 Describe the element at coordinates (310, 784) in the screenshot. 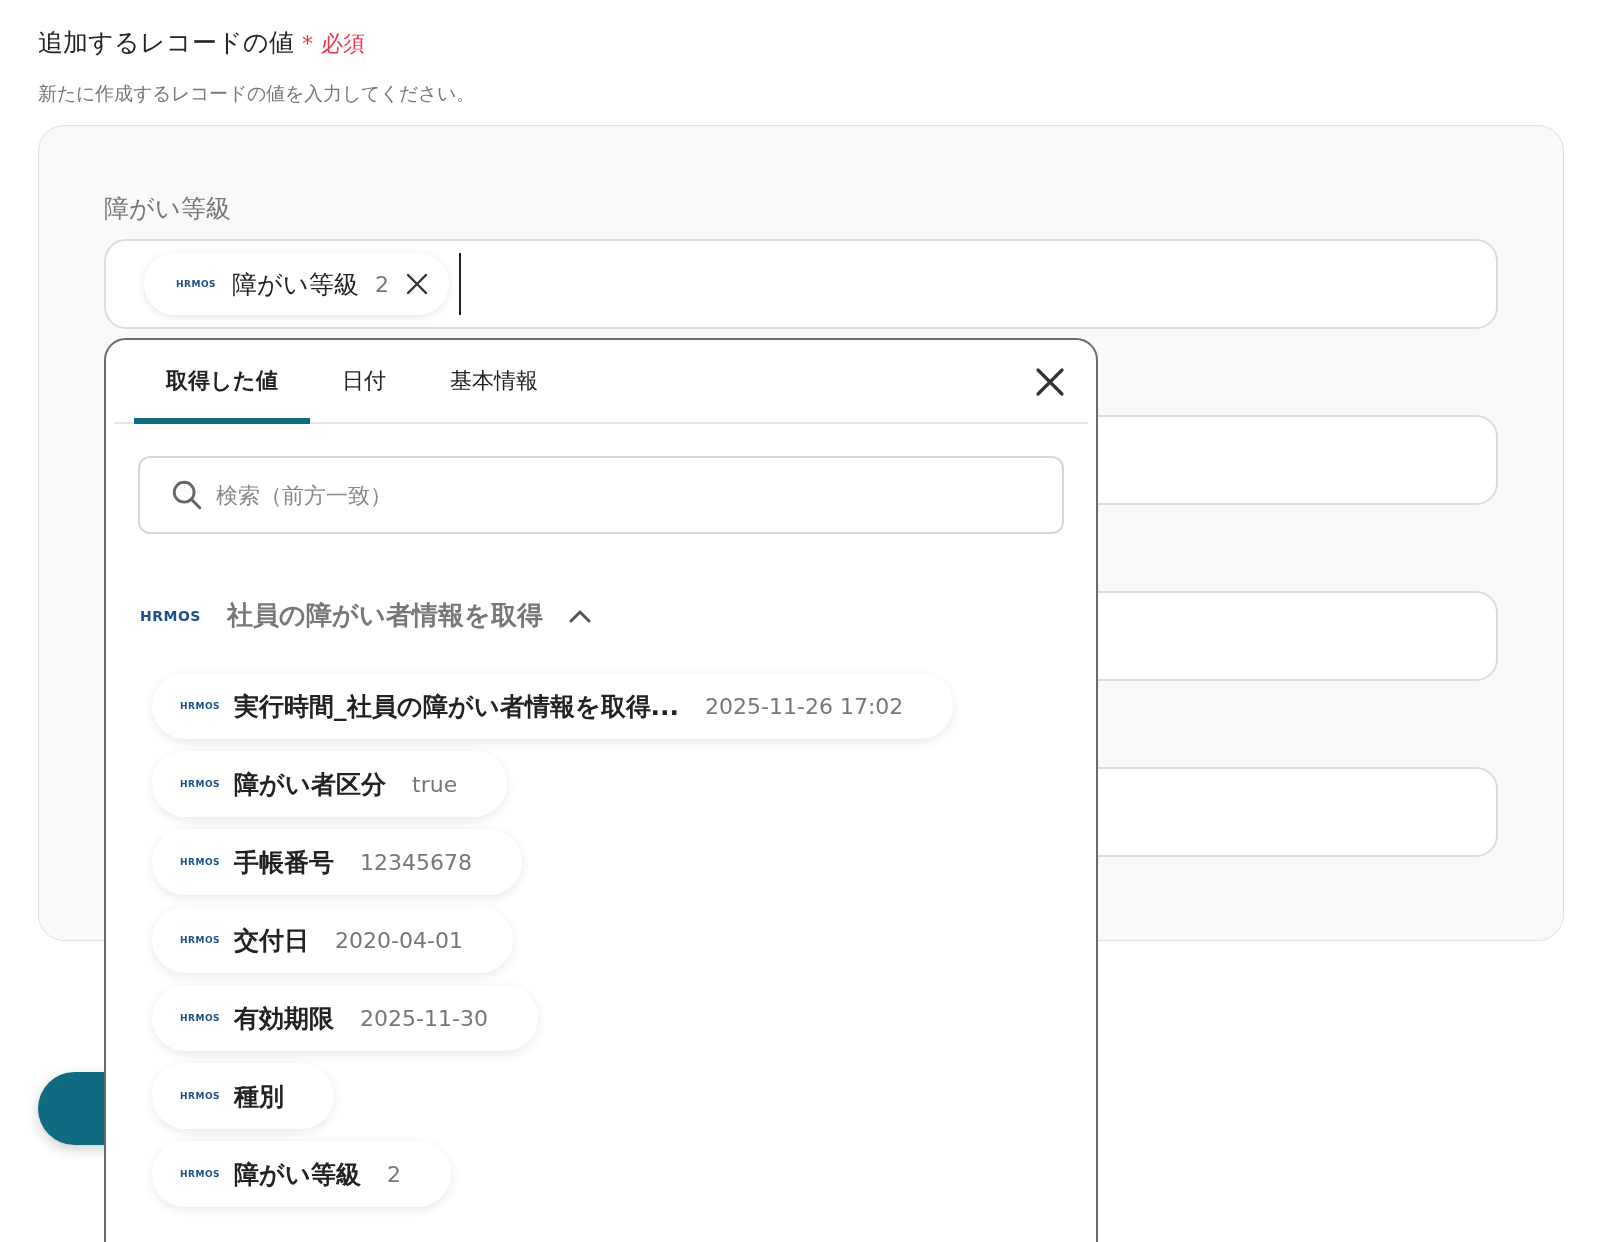

I see `item-label: 障がい者区分` at that location.